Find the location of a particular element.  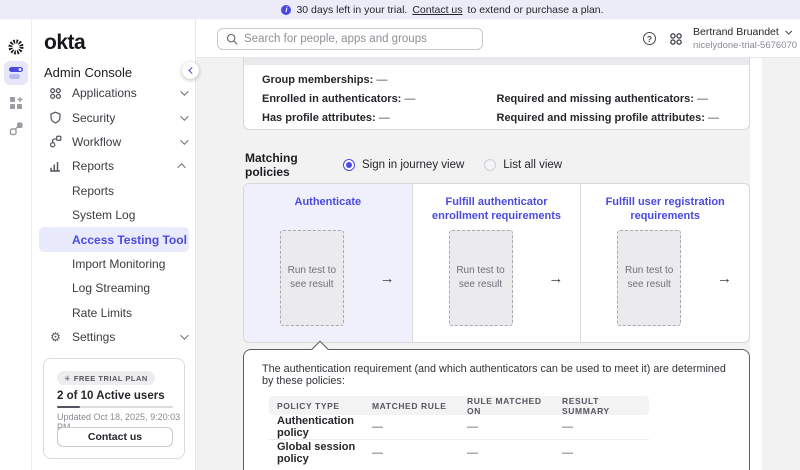

workflow-icon is located at coordinates (55, 141).